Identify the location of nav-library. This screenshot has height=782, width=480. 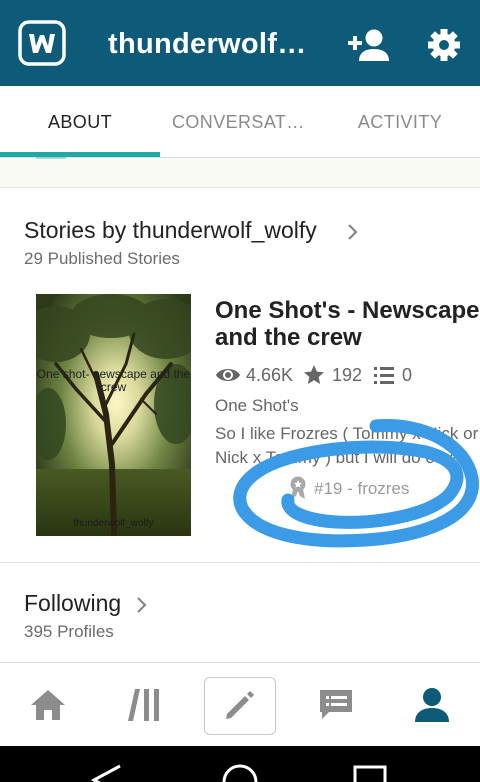
(144, 705).